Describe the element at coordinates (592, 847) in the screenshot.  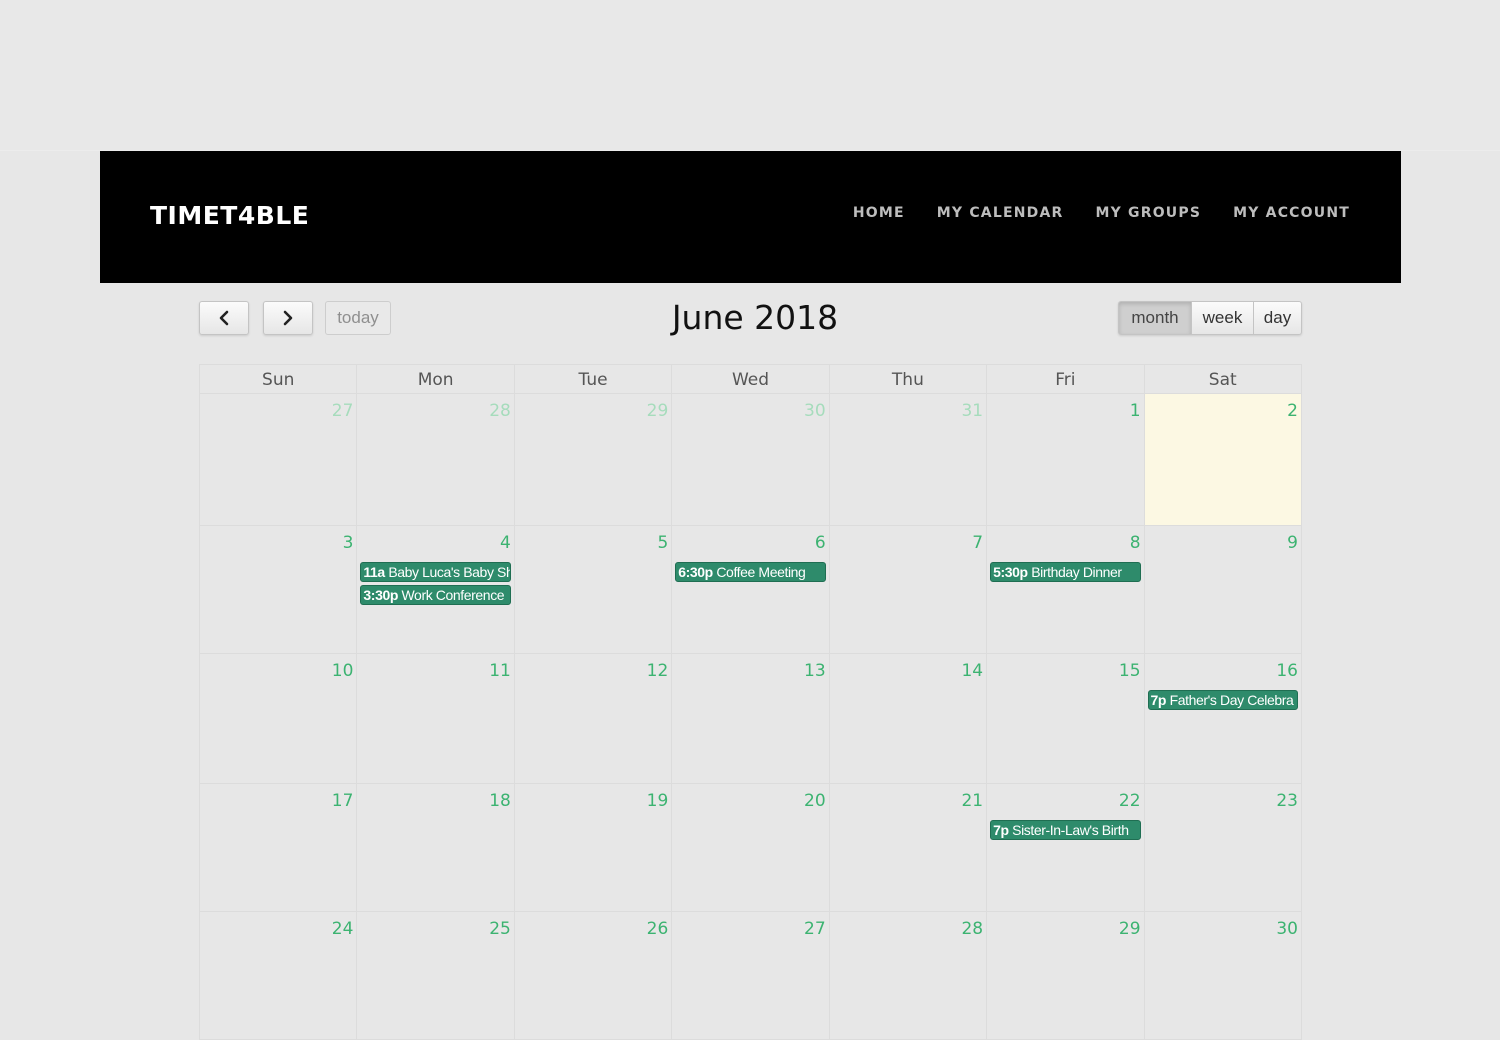
I see `day-cell: 19` at that location.